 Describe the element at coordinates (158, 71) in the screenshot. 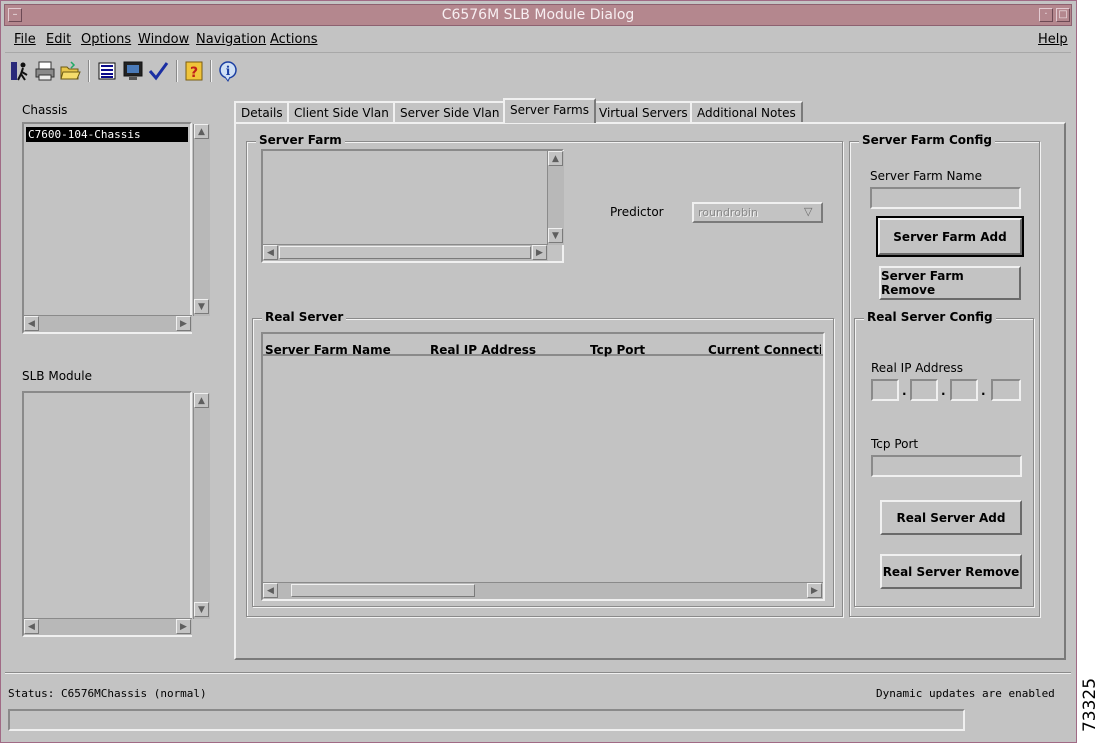

I see `checkmark-icon` at that location.